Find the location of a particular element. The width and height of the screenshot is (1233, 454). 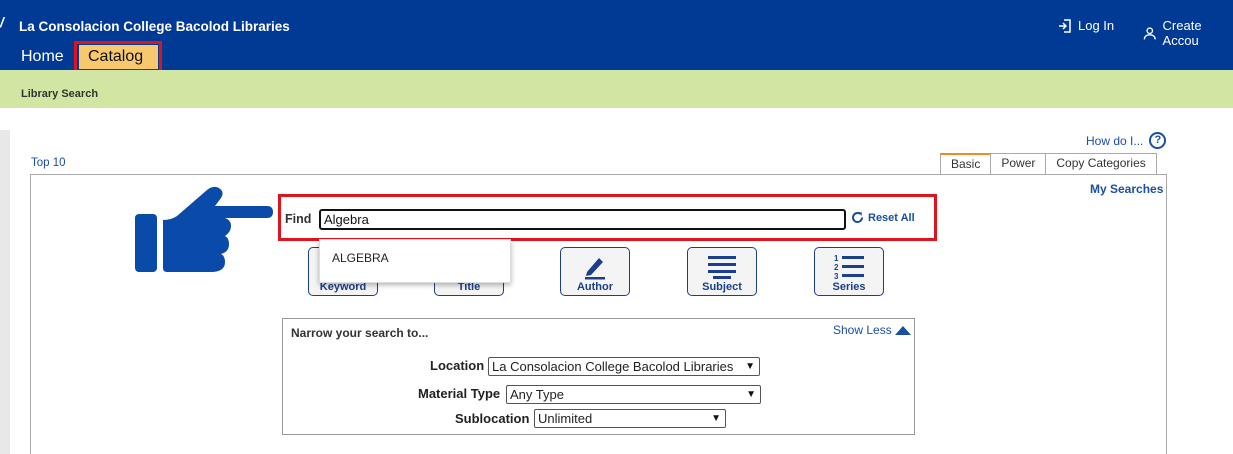

brand-logo: / is located at coordinates (2, 22).